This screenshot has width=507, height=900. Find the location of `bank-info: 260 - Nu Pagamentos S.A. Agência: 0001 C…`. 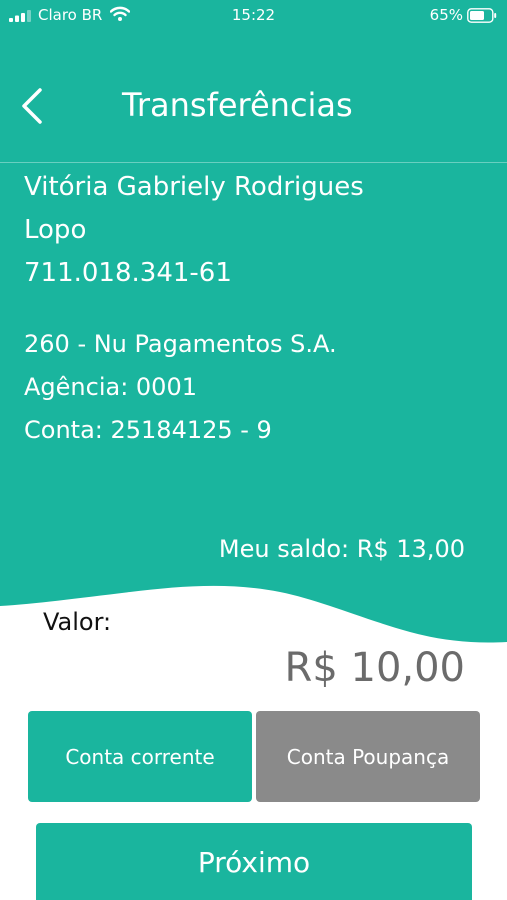

bank-info: 260 - Nu Pagamentos S.A. Agência: 0001 C… is located at coordinates (254, 387).